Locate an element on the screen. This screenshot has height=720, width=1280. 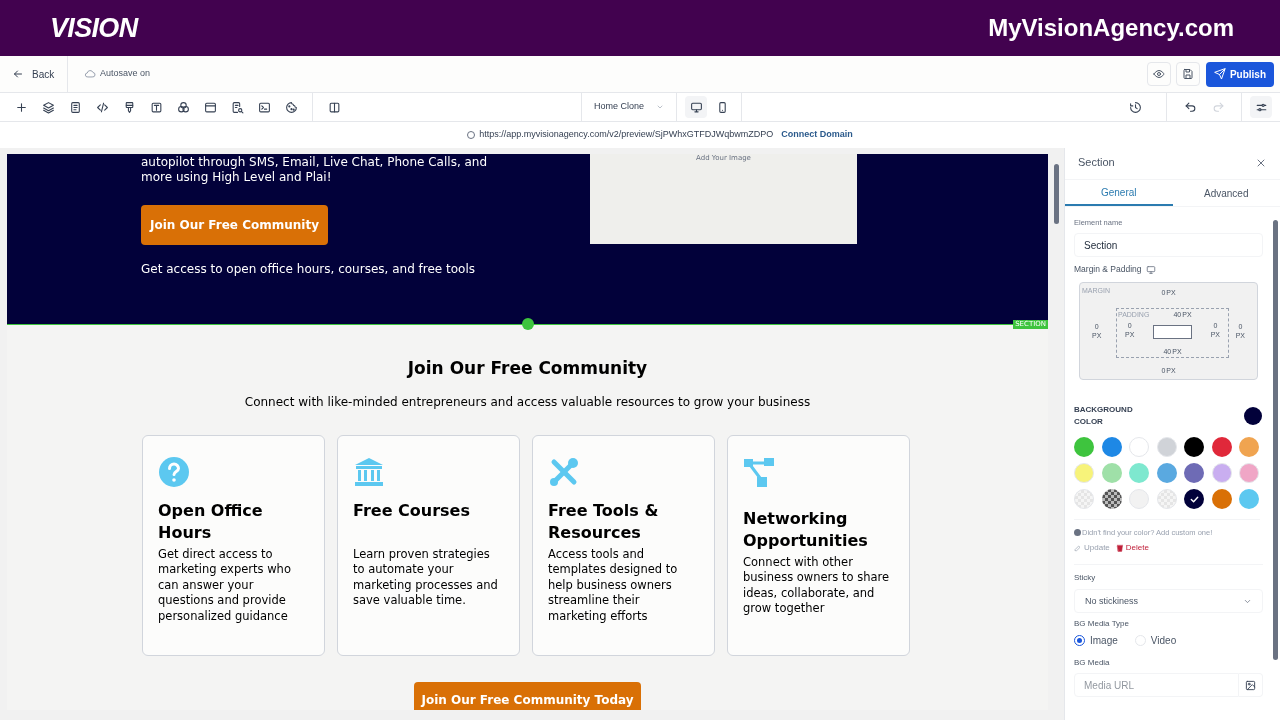
connect-domain-link: Connect Domain is located at coordinates (817, 135).